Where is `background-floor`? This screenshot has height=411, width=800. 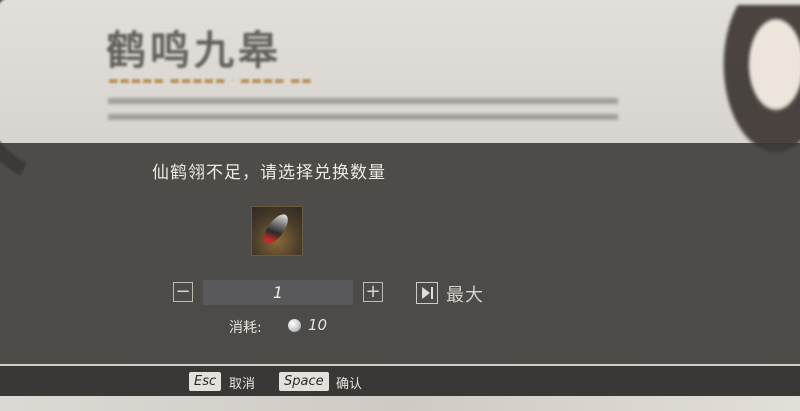 background-floor is located at coordinates (400, 403).